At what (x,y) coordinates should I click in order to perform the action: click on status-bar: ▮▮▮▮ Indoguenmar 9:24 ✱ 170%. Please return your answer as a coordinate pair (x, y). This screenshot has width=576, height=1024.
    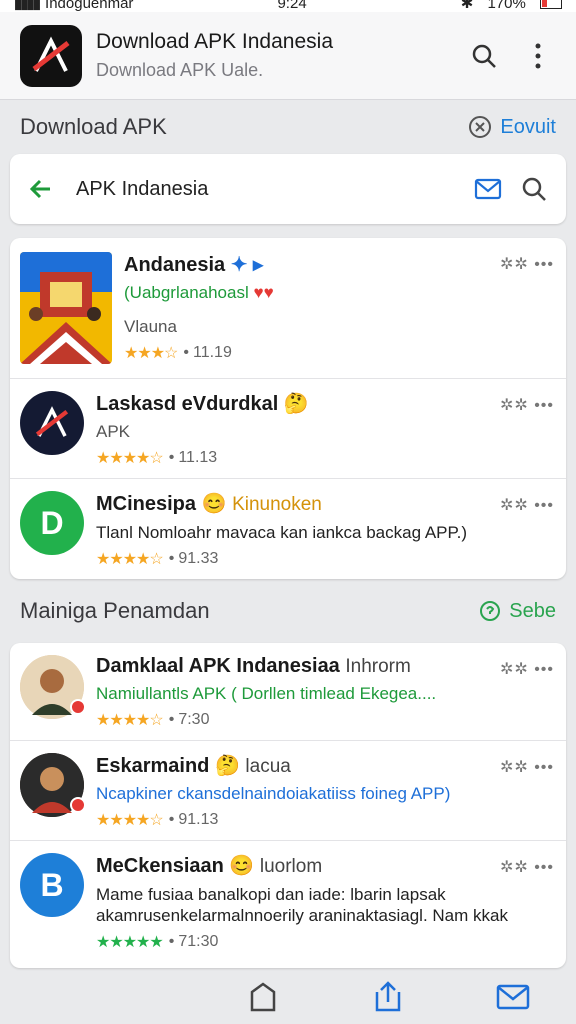
    Looking at the image, I should click on (288, 6).